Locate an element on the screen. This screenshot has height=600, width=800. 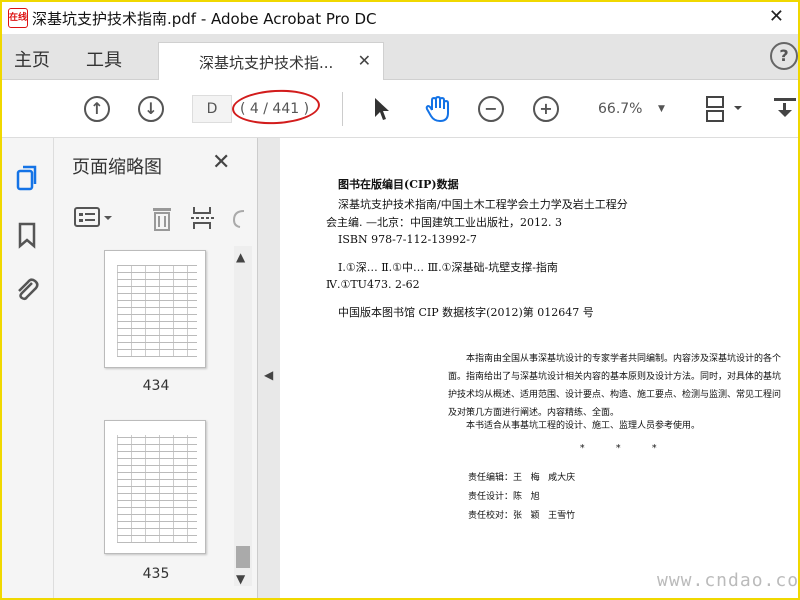
credit-editor: 责任编辑：王 梅 咸大庆 is located at coordinates (522, 478).